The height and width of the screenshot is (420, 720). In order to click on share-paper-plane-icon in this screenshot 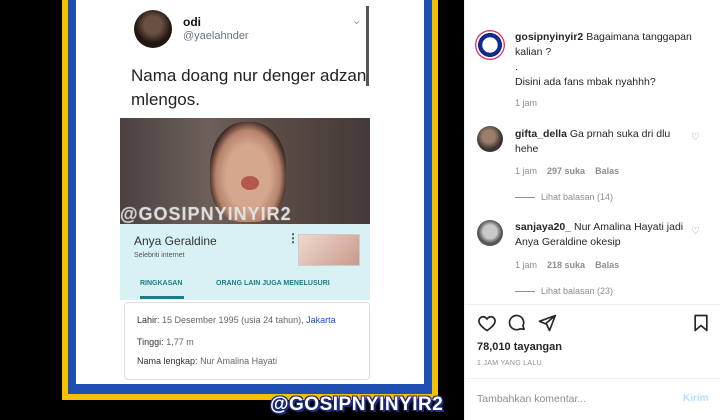, I will do `click(547, 323)`.